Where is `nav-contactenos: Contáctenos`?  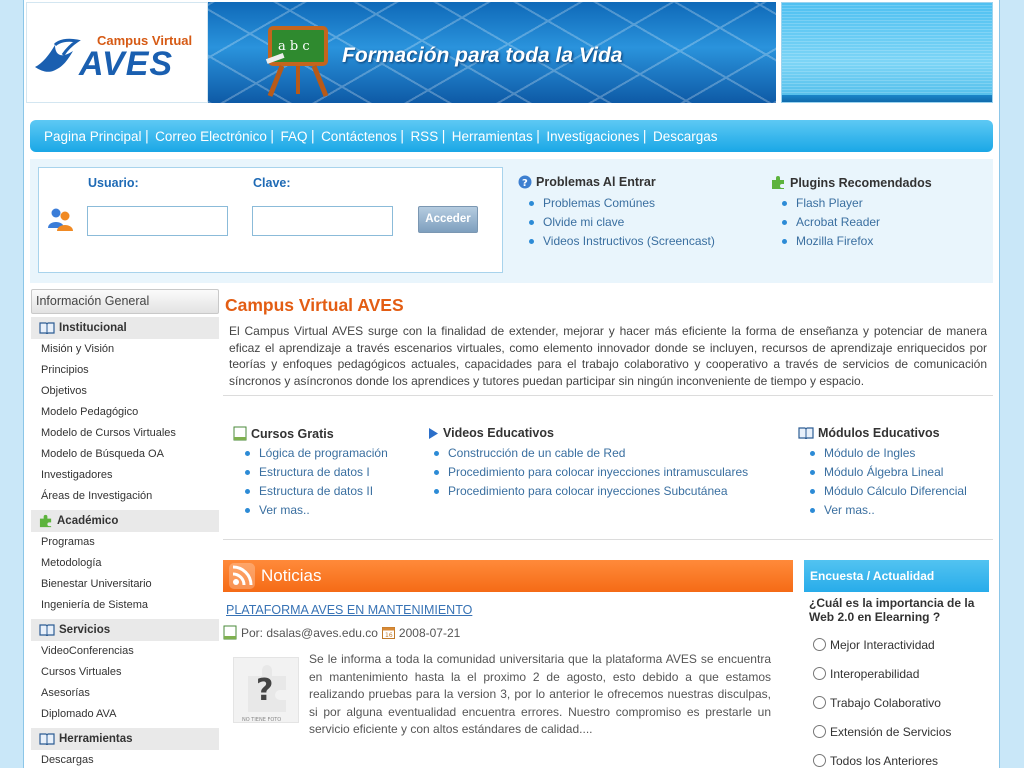 nav-contactenos: Contáctenos is located at coordinates (359, 136).